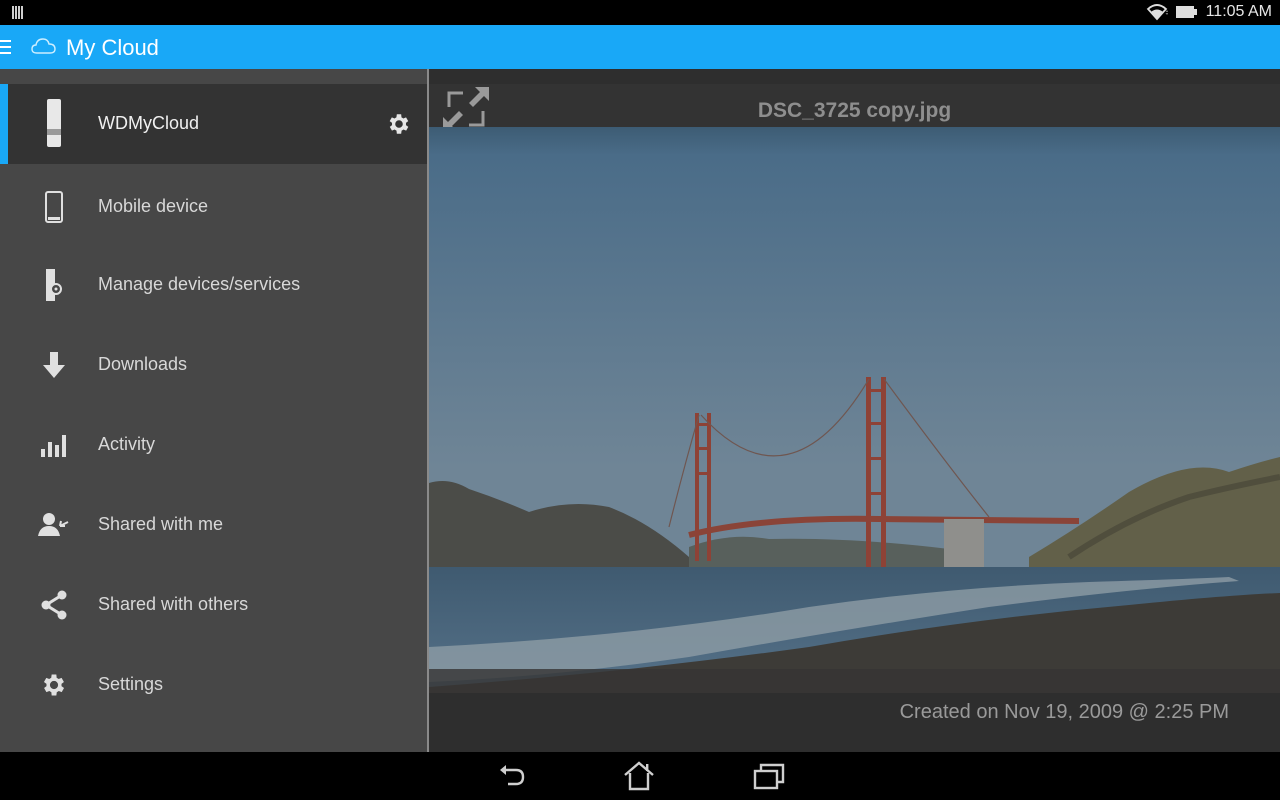 The image size is (1280, 800). What do you see at coordinates (54, 123) in the screenshot?
I see `nas-device-icon` at bounding box center [54, 123].